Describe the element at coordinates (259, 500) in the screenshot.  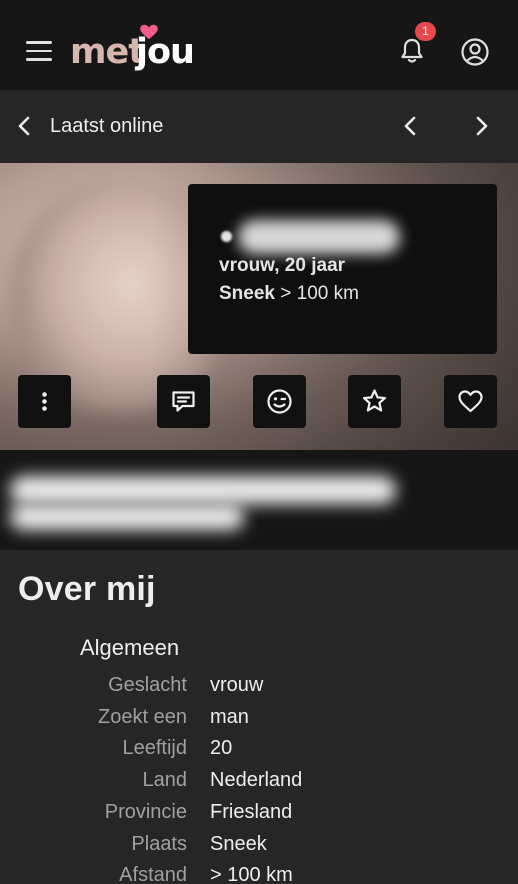
I see `profile-intro-blurred` at that location.